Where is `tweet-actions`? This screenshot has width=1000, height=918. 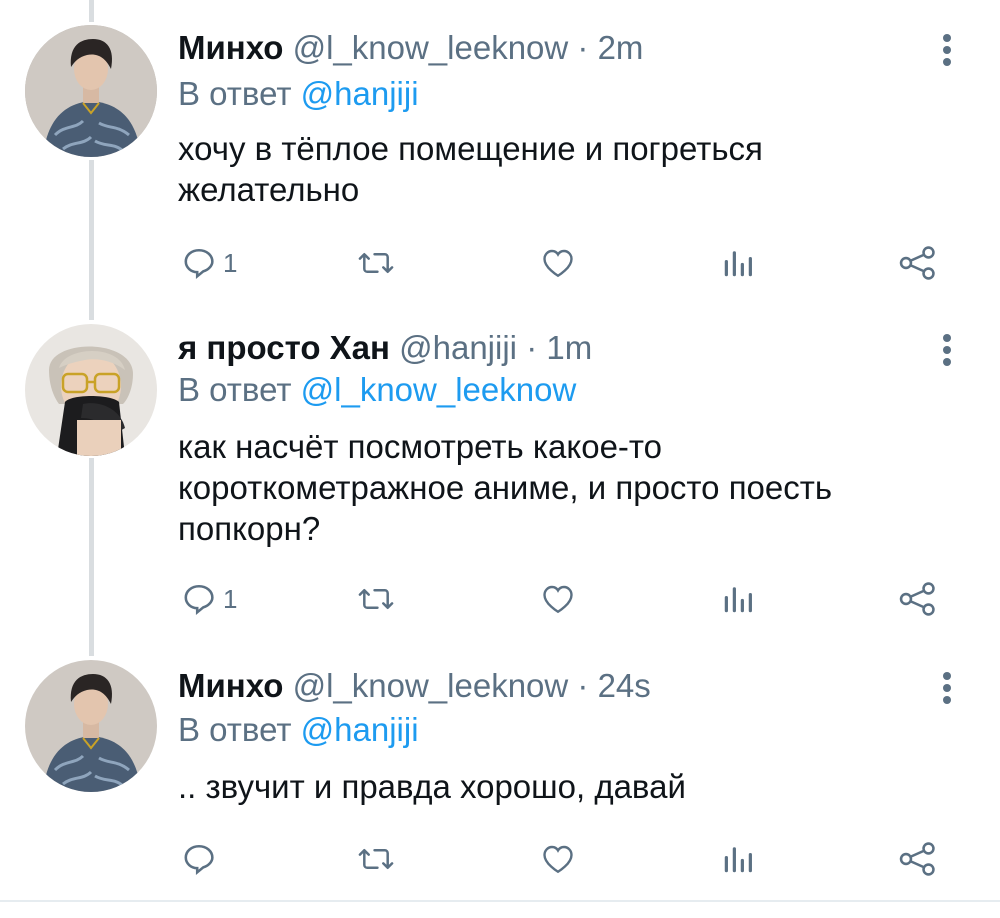
tweet-actions is located at coordinates (500, 859).